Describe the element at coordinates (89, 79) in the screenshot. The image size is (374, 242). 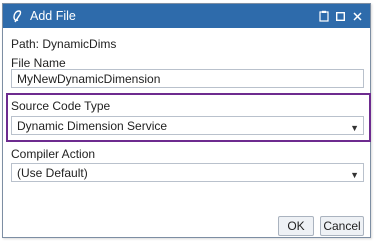
I see `file-name-value: MyNewDynamicDimension` at that location.